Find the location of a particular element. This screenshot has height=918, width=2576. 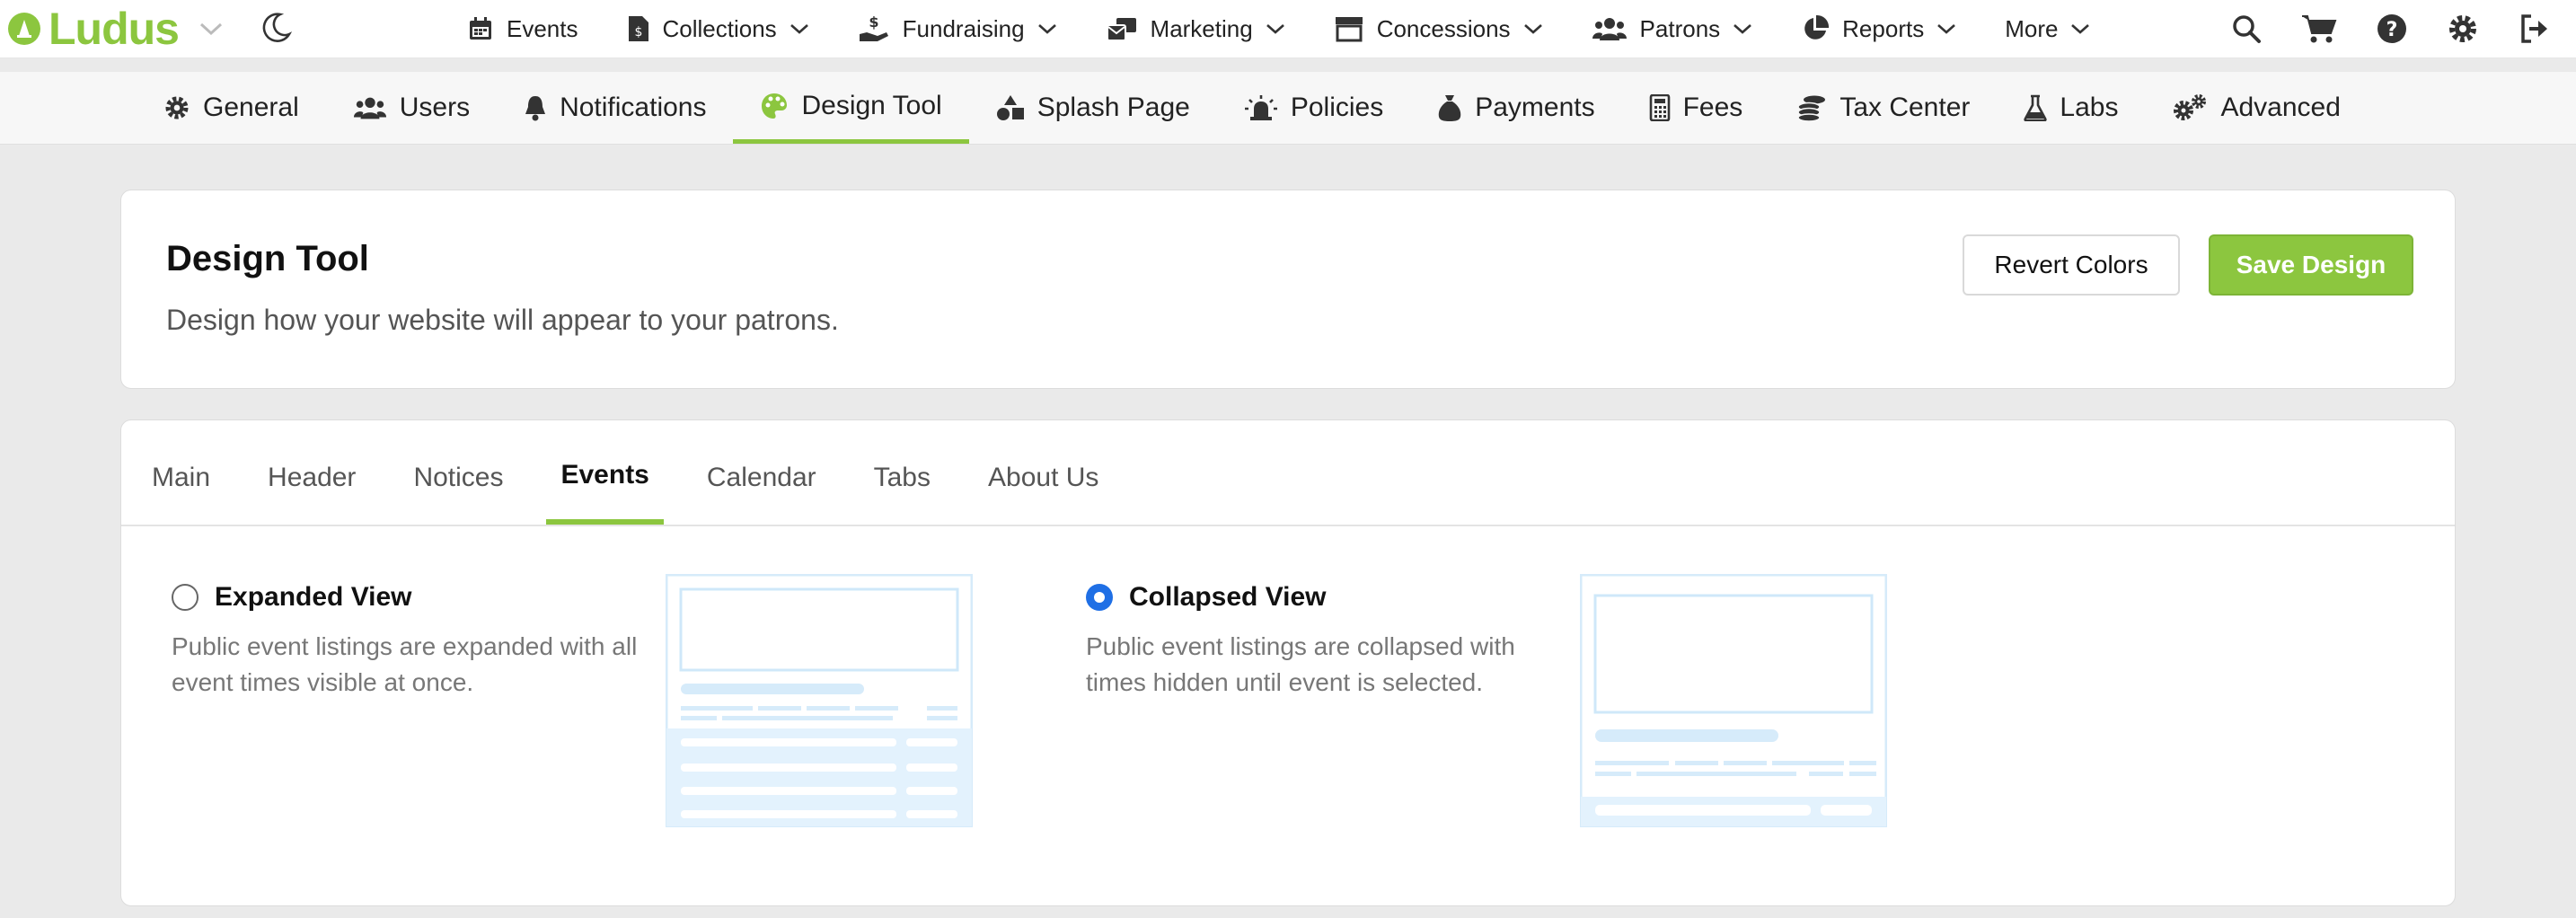

mail-bulk-icon is located at coordinates (1121, 29).